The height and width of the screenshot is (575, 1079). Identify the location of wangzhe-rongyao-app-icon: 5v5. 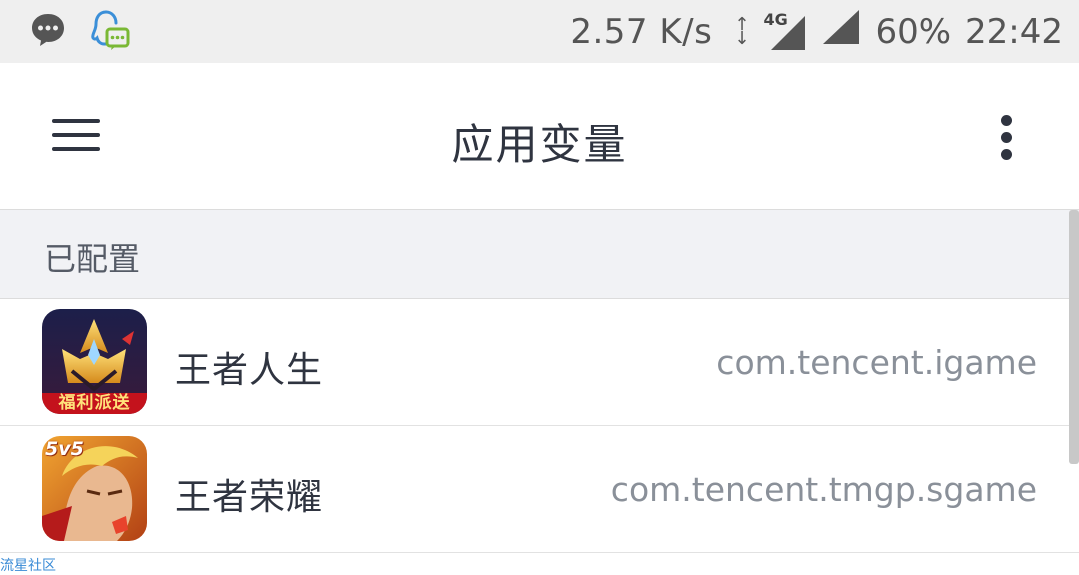
(94, 488).